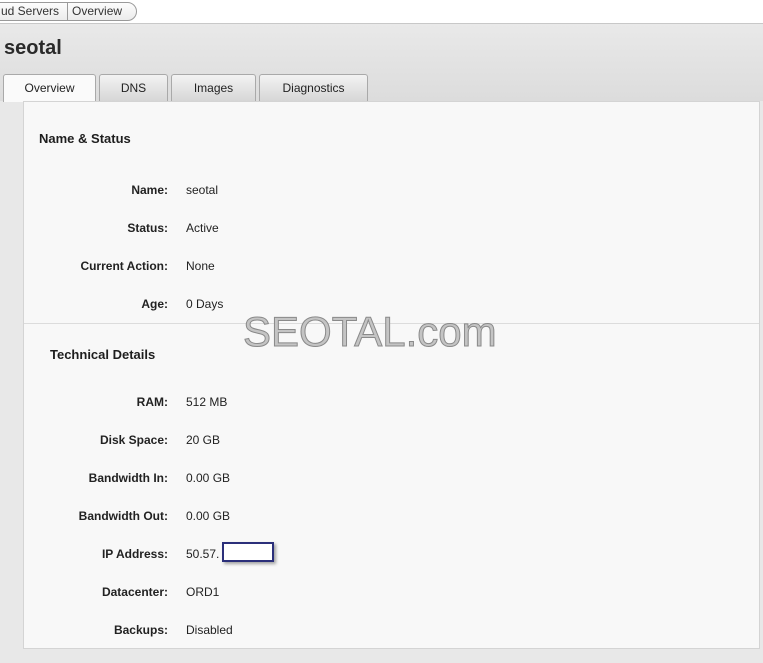 Image resolution: width=763 pixels, height=663 pixels. I want to click on tab-images: Images, so click(213, 87).